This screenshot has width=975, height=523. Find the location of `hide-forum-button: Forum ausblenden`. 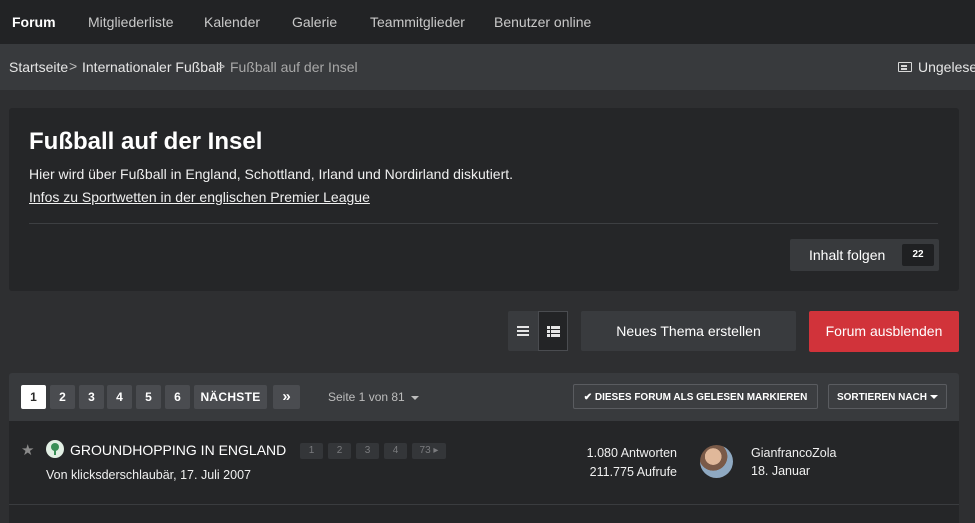

hide-forum-button: Forum ausblenden is located at coordinates (884, 331).